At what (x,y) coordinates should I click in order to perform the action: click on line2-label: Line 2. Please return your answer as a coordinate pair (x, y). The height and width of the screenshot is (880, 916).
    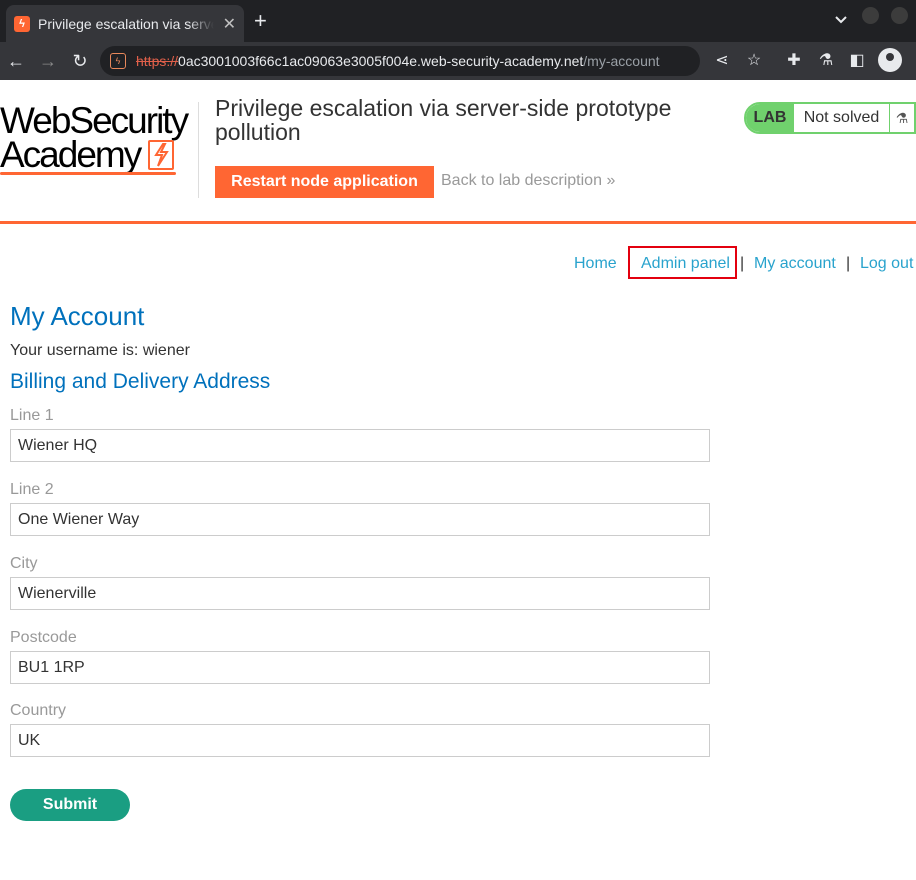
    Looking at the image, I should click on (32, 489).